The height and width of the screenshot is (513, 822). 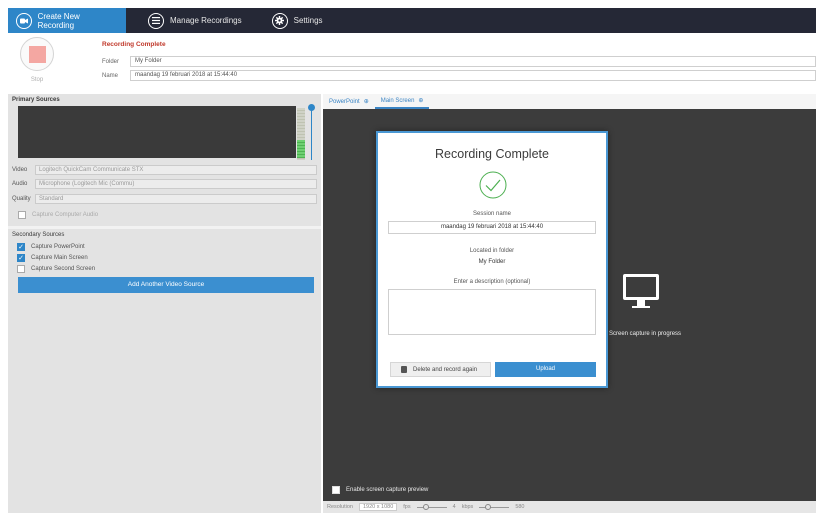 I want to click on gear-icon, so click(x=279, y=20).